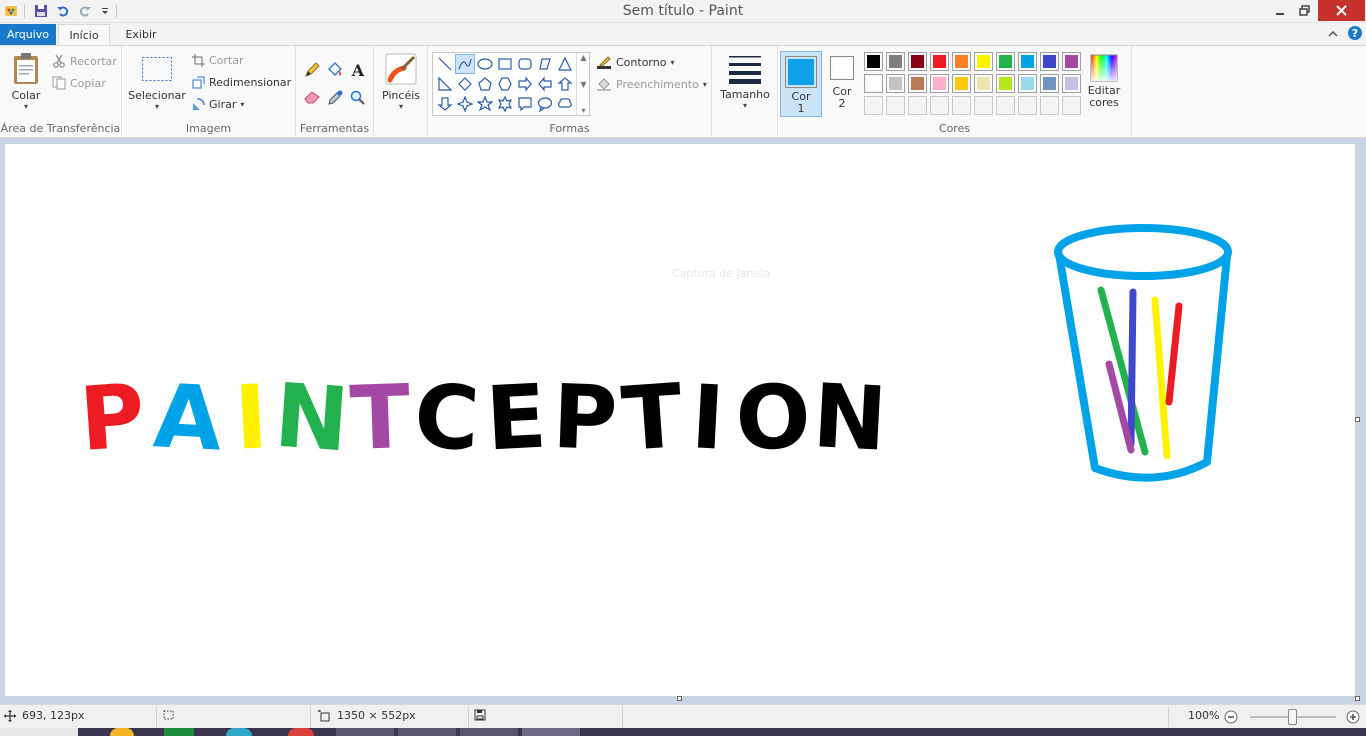  I want to click on crop-button: Cortar, so click(218, 60).